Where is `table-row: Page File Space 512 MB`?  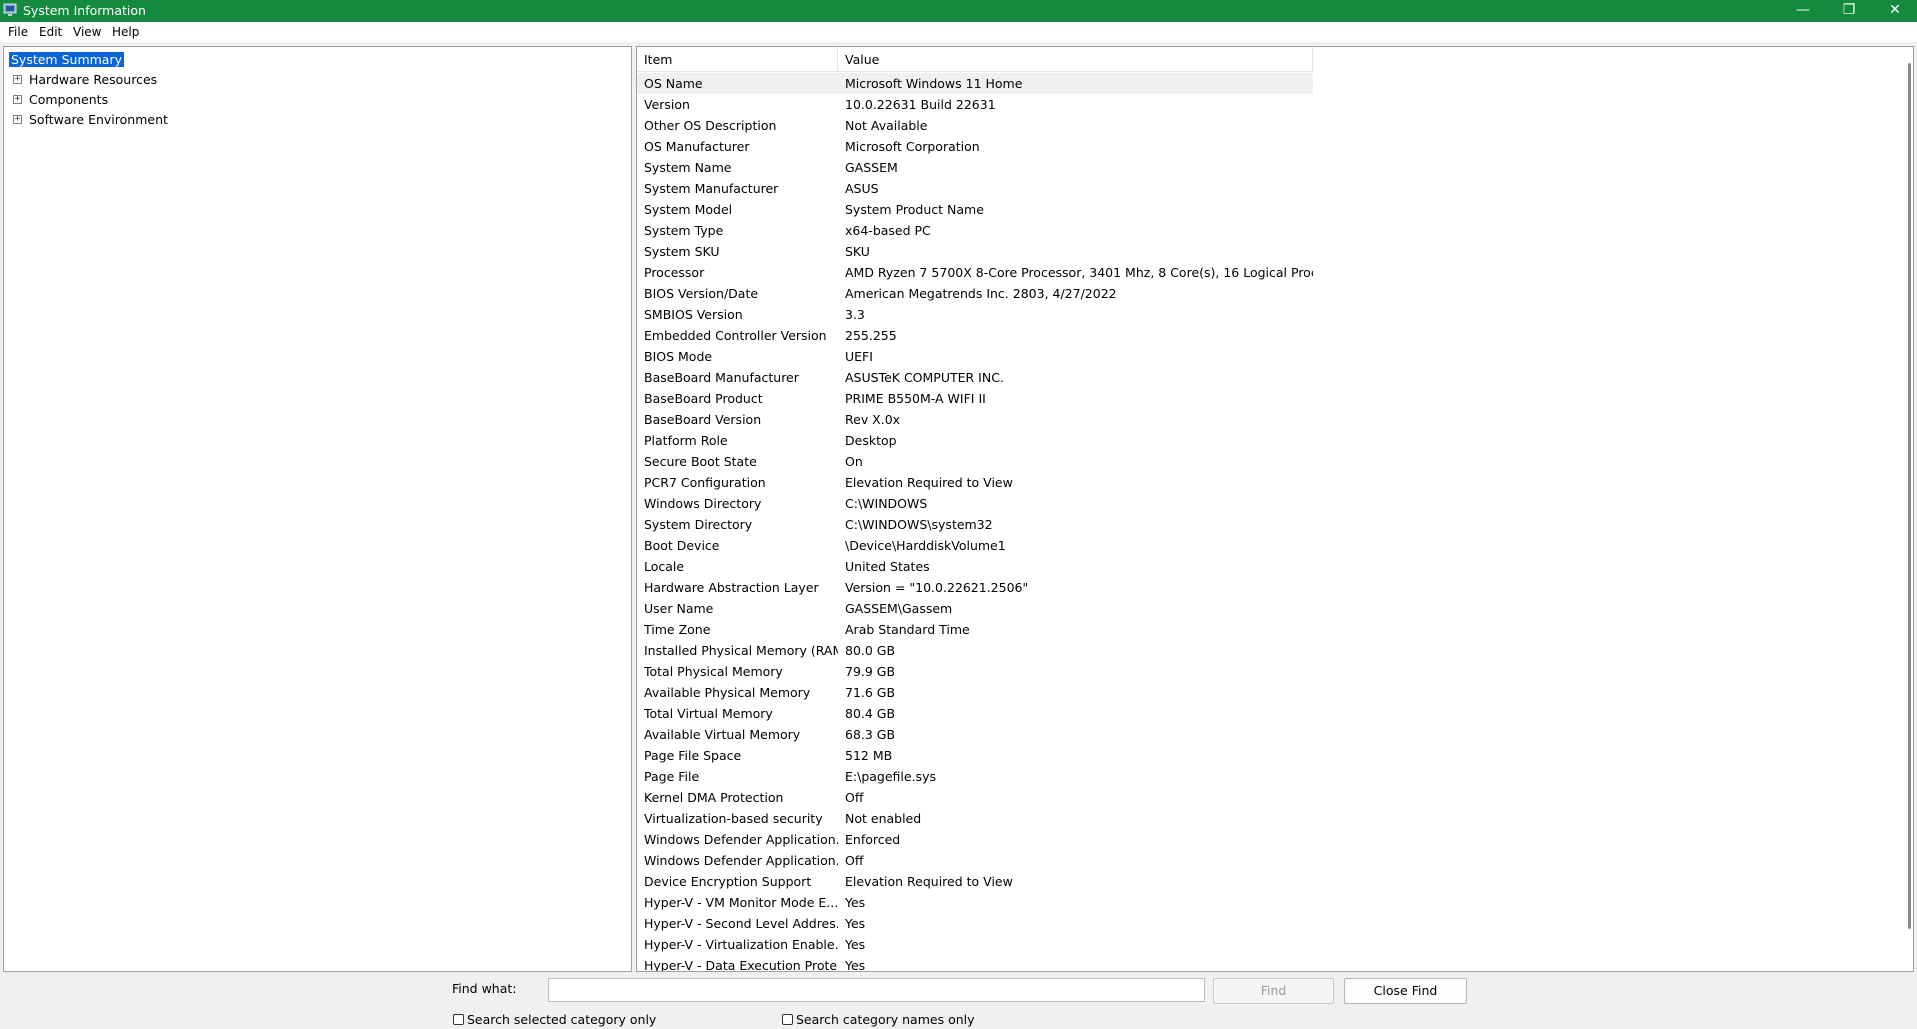 table-row: Page File Space 512 MB is located at coordinates (975, 755).